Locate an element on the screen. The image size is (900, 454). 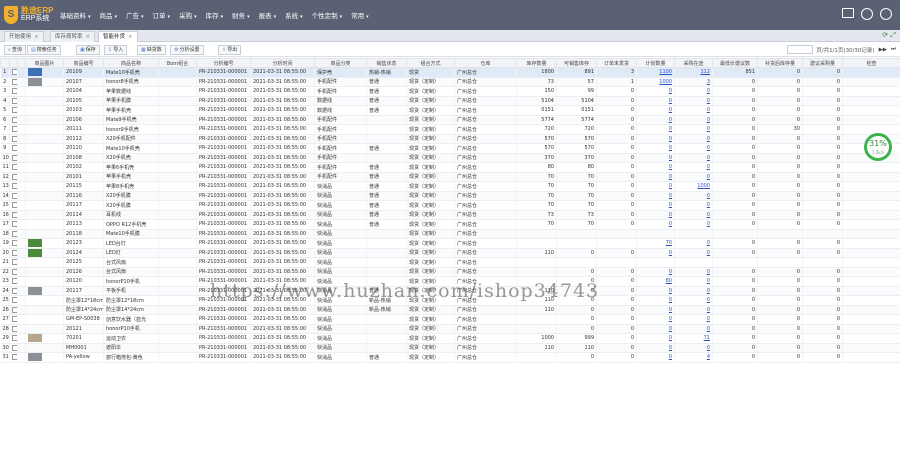
nav-item: 报表 is located at coordinates (268, 15).